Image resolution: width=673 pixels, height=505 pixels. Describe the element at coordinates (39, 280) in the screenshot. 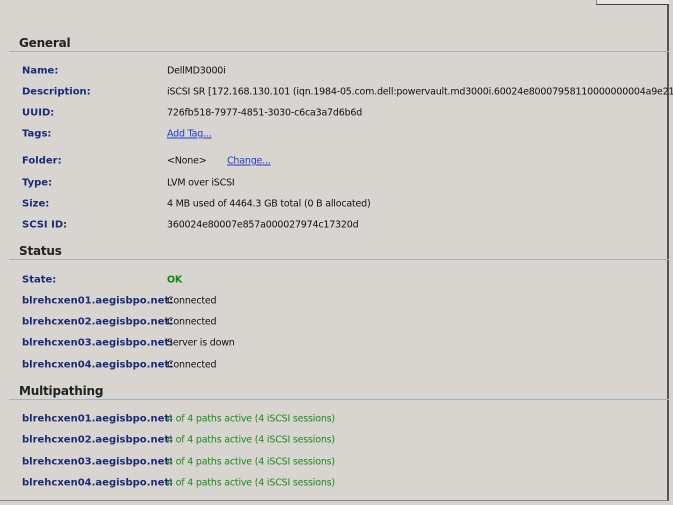

I see `state-label: State:` at that location.